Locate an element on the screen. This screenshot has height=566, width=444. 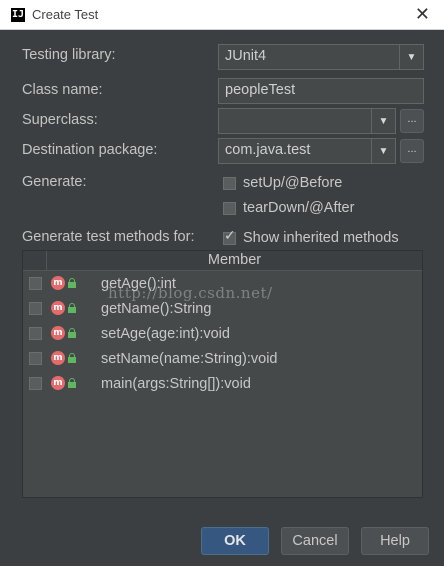
table-row: m setAge(age:int):void is located at coordinates (222, 333).